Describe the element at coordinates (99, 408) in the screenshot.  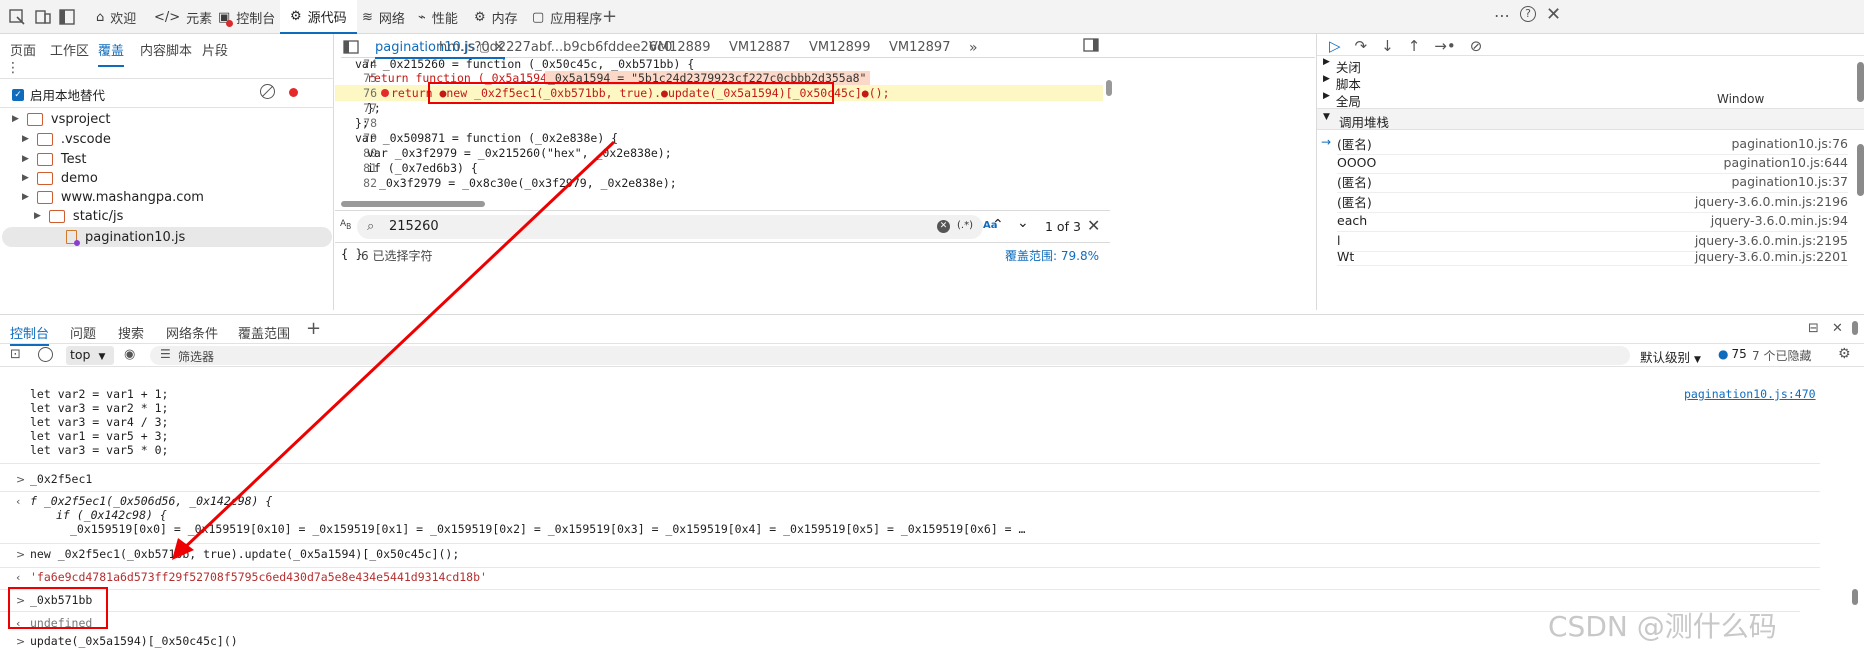
I see `console-log-line: let var3 = var2 * 1;` at that location.